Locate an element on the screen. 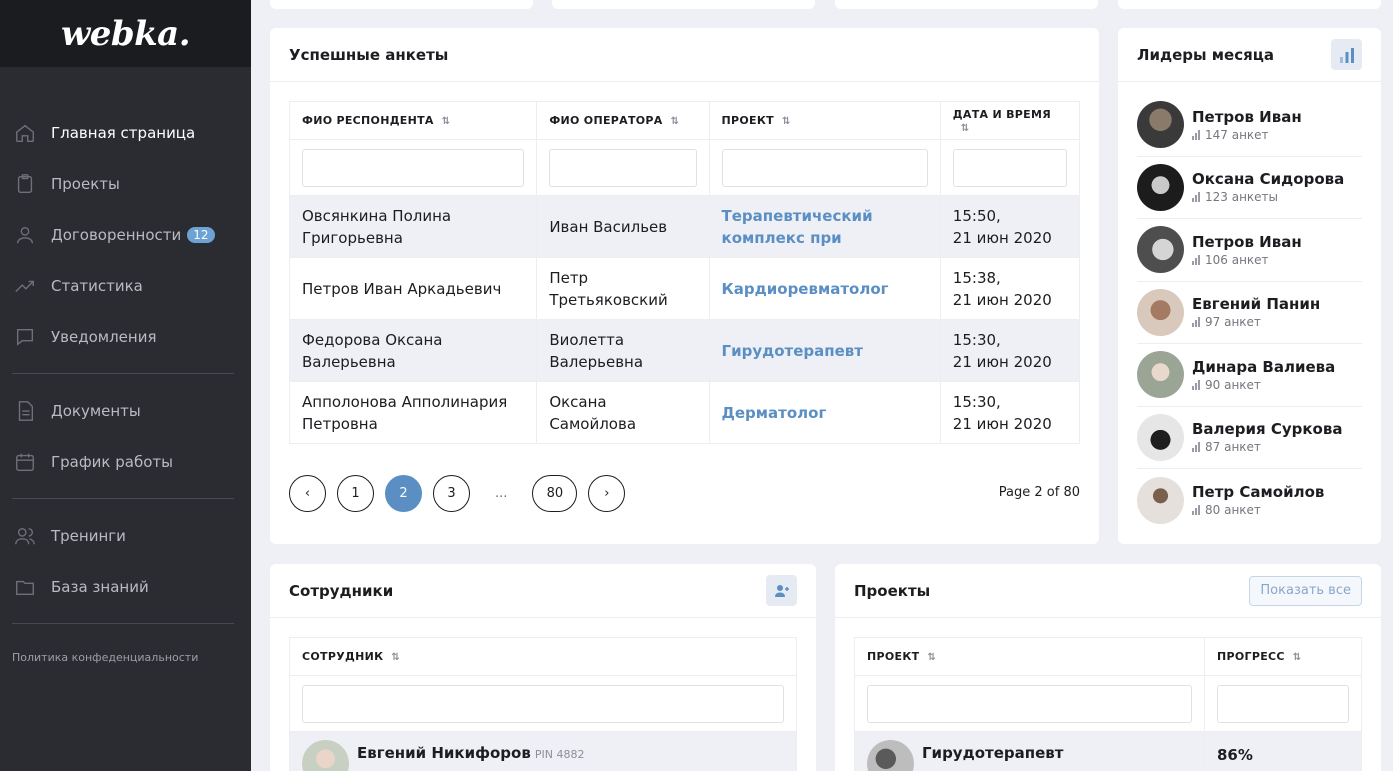 Image resolution: width=1393 pixels, height=771 pixels. cell-date: 21 июн 2020 is located at coordinates (1002, 299).